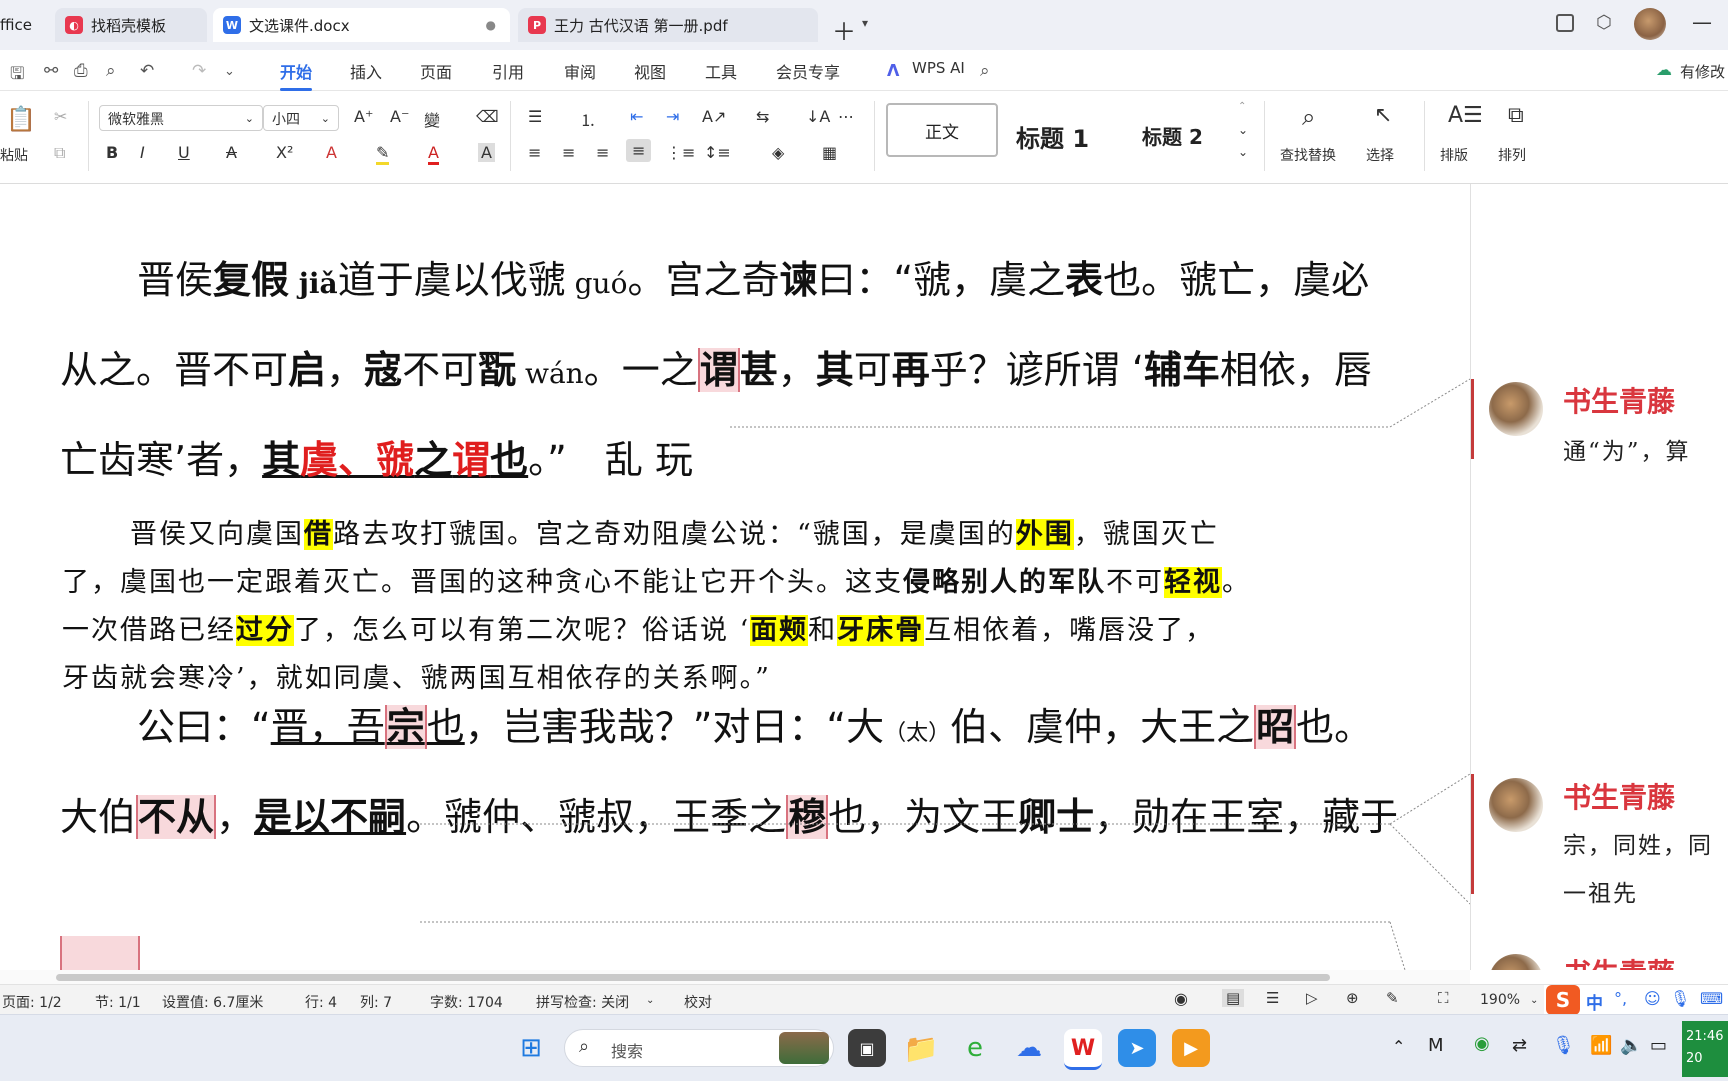  I want to click on media-app-icon: ▶, so click(1191, 1048).